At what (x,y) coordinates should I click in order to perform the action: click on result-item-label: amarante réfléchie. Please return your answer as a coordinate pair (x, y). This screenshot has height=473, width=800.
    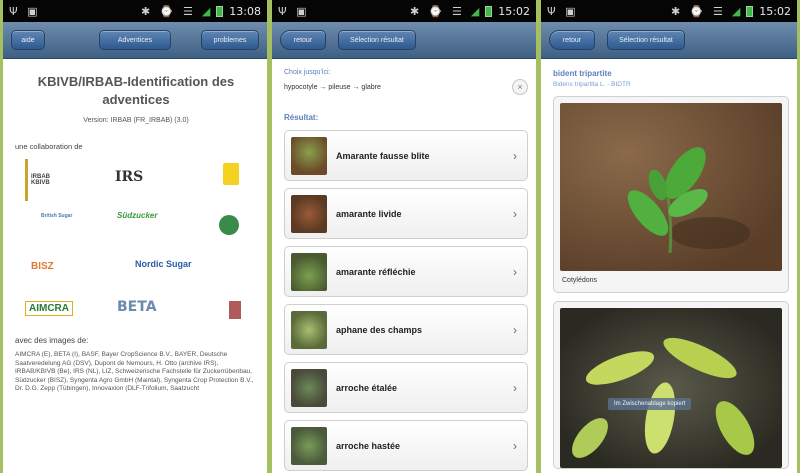
    Looking at the image, I should click on (376, 271).